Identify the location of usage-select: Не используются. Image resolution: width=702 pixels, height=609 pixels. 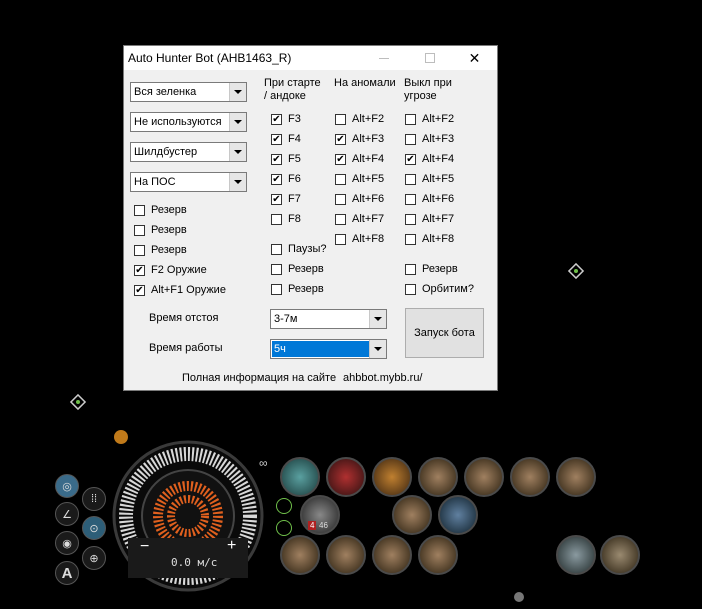
(188, 122).